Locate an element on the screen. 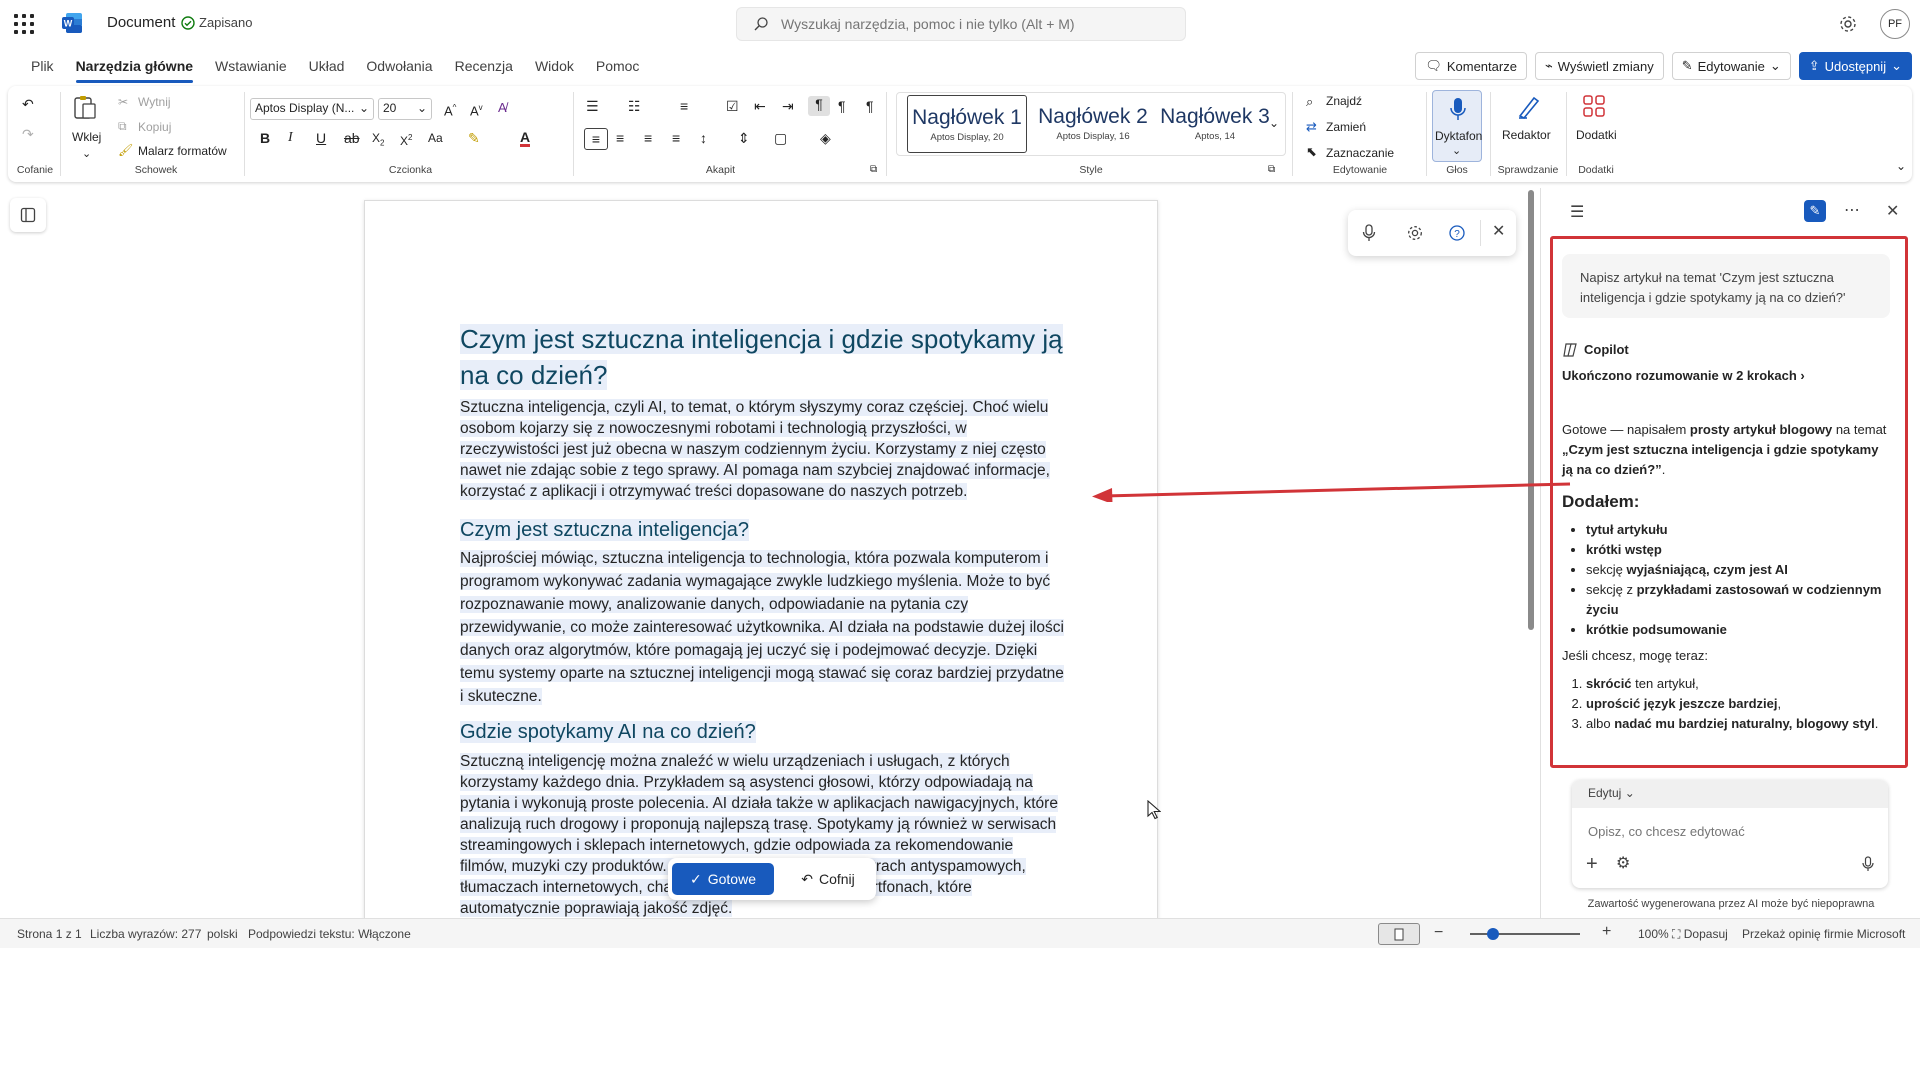  zoom-out-icon: − is located at coordinates (1438, 933).